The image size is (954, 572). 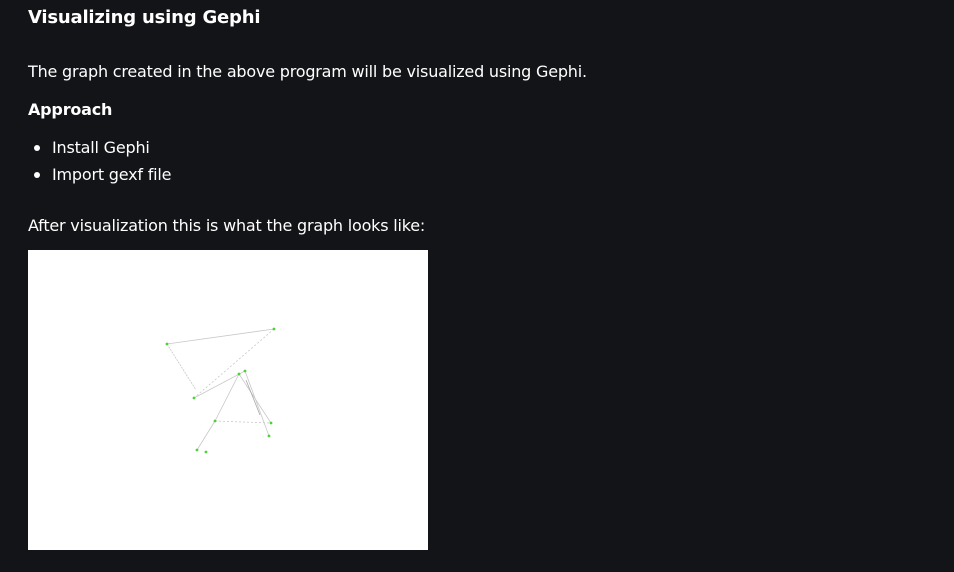 I want to click on section-heading: Visualizing using Gephi, so click(x=144, y=17).